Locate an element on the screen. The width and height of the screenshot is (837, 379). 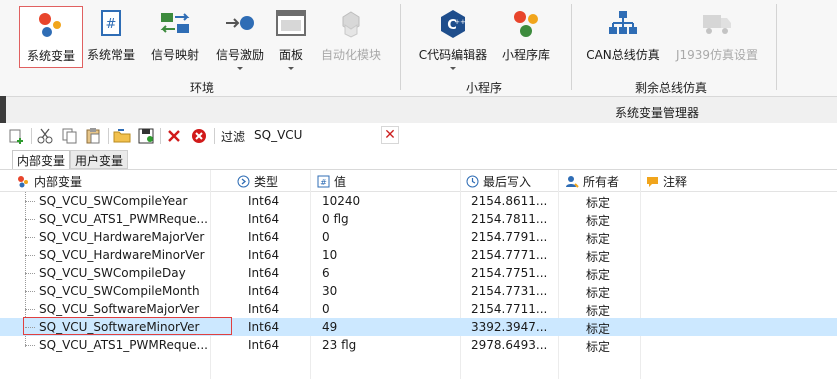
applet-library-button: 小程序库 is located at coordinates (526, 37).